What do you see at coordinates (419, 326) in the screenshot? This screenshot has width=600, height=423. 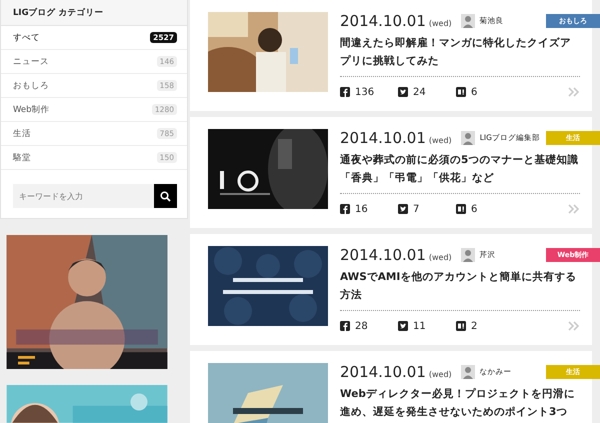 I see `tweet-count: 11` at bounding box center [419, 326].